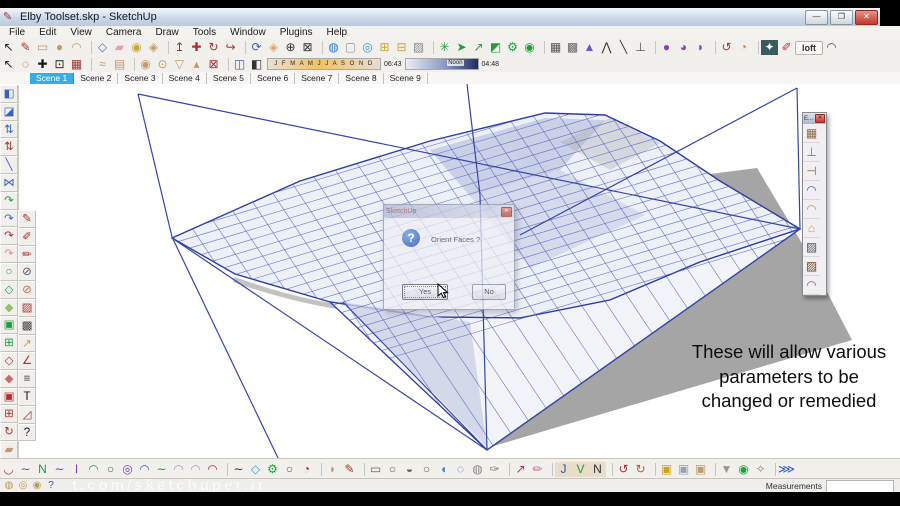 The image size is (900, 506). Describe the element at coordinates (27, 361) in the screenshot. I see `angle-red-icon: ∠` at that location.